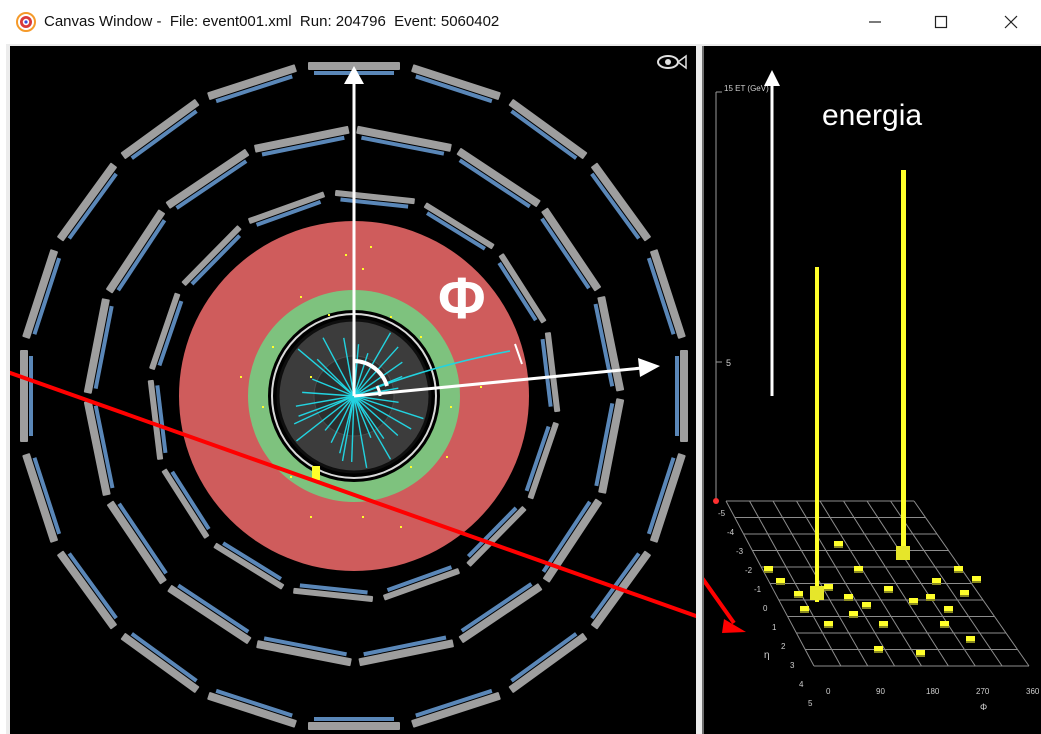 This screenshot has width=1041, height=734. I want to click on lego-origin-marker, so click(716, 501).